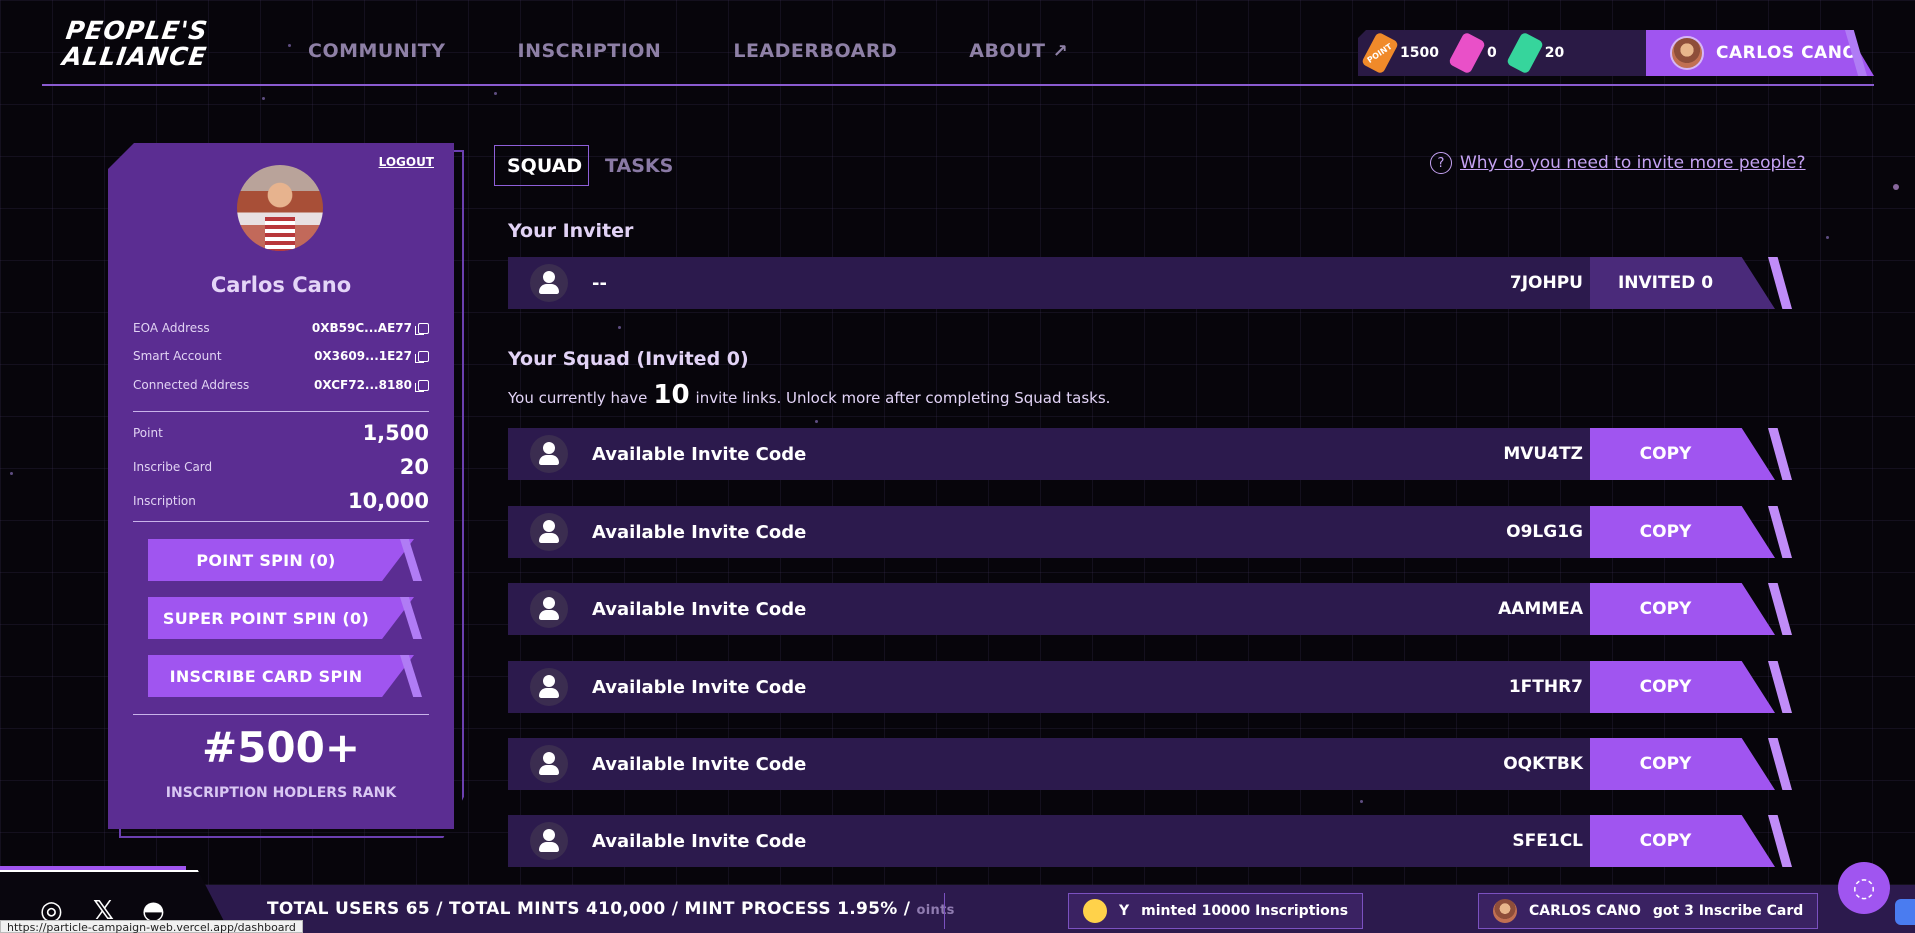  Describe the element at coordinates (1547, 841) in the screenshot. I see `invite-code: SFE1CL` at that location.